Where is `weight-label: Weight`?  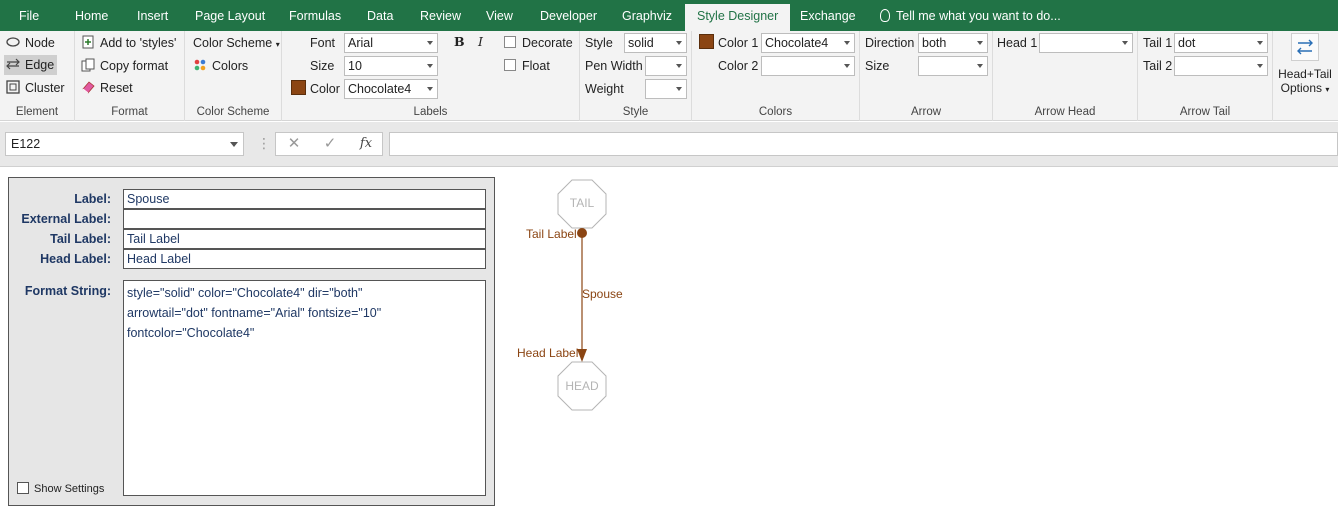
weight-label: Weight is located at coordinates (604, 89).